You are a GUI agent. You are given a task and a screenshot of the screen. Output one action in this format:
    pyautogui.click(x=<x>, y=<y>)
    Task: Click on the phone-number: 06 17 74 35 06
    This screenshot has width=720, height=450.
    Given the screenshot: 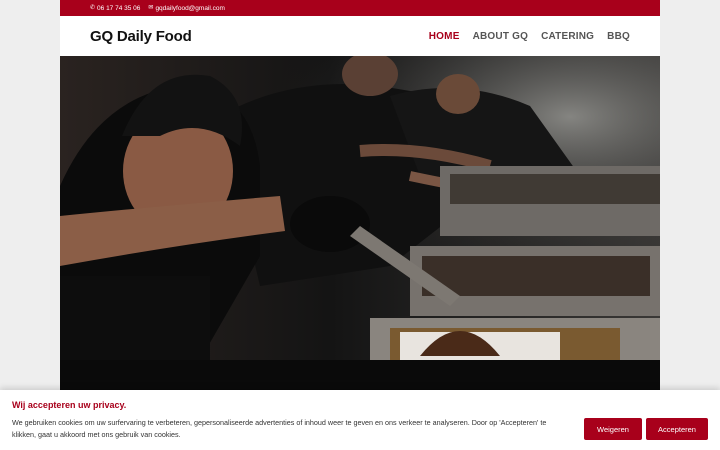 What is the action you would take?
    pyautogui.click(x=119, y=8)
    